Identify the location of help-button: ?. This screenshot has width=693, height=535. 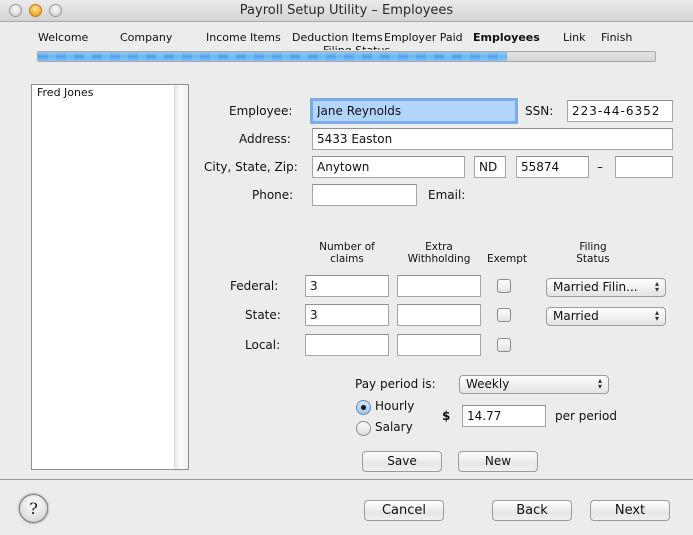
(33, 508).